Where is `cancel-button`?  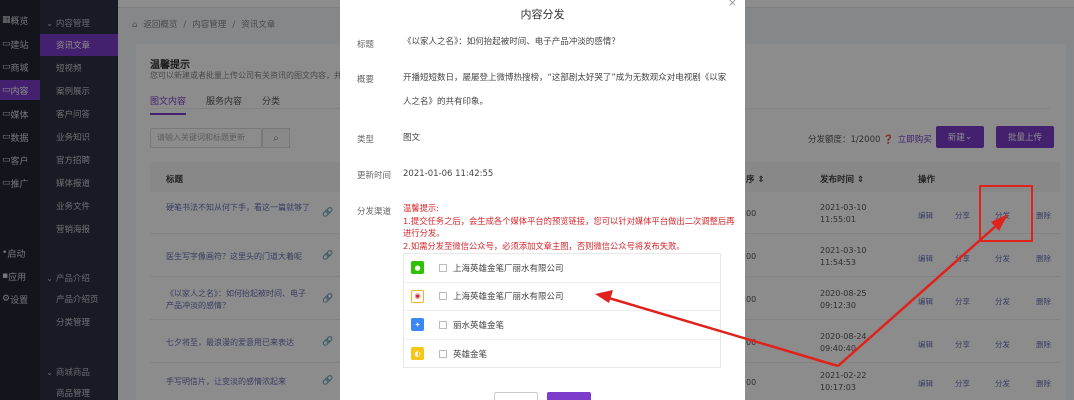 cancel-button is located at coordinates (516, 396).